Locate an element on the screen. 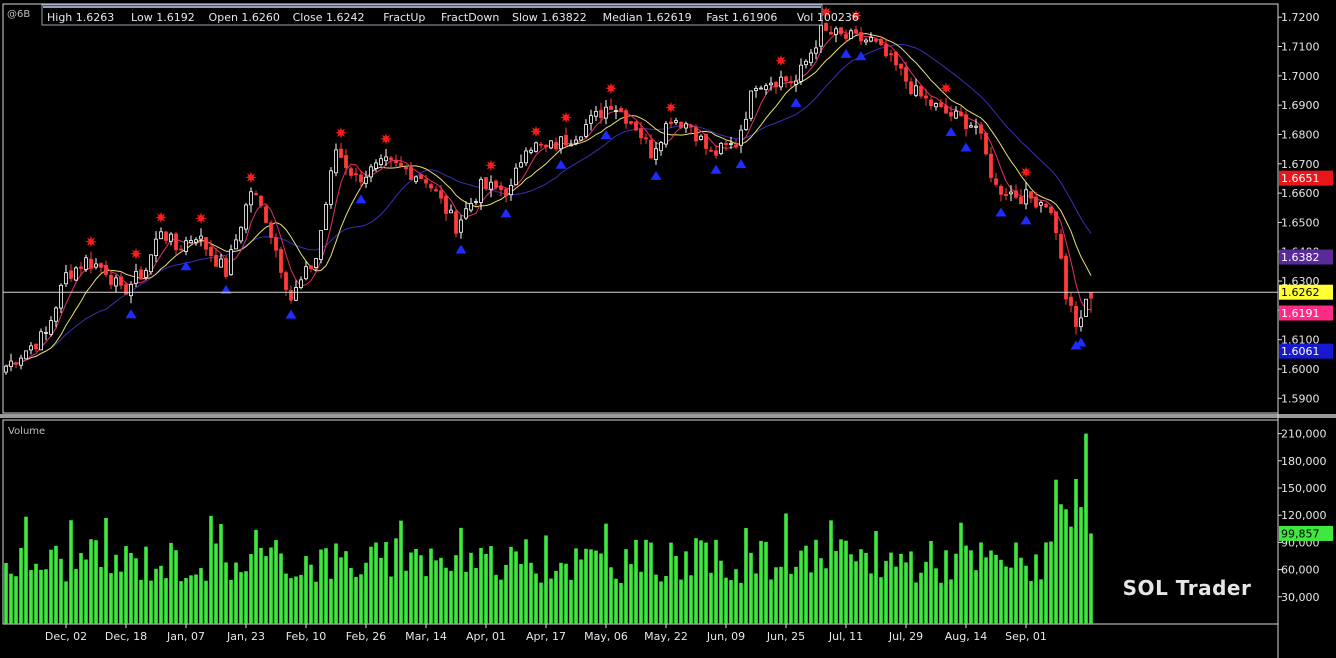 Image resolution: width=1336 pixels, height=658 pixels. info-legend-bar is located at coordinates (432, 7).